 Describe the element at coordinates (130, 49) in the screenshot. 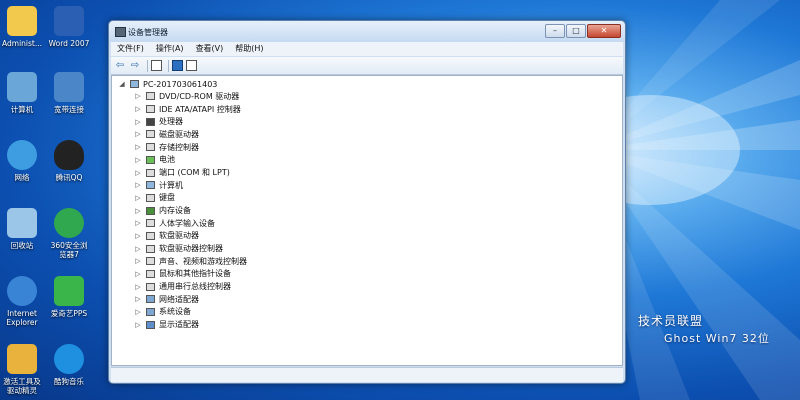

I see `menu-file: 文件(F)` at that location.